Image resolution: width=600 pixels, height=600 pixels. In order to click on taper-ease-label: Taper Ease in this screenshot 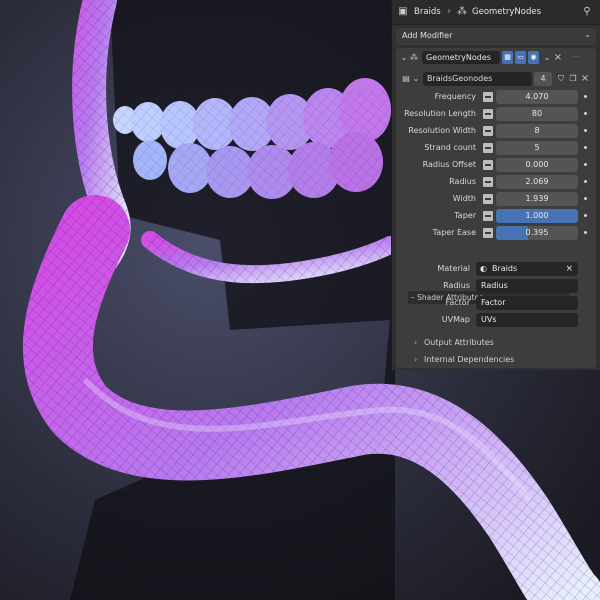, I will do `click(454, 232)`.